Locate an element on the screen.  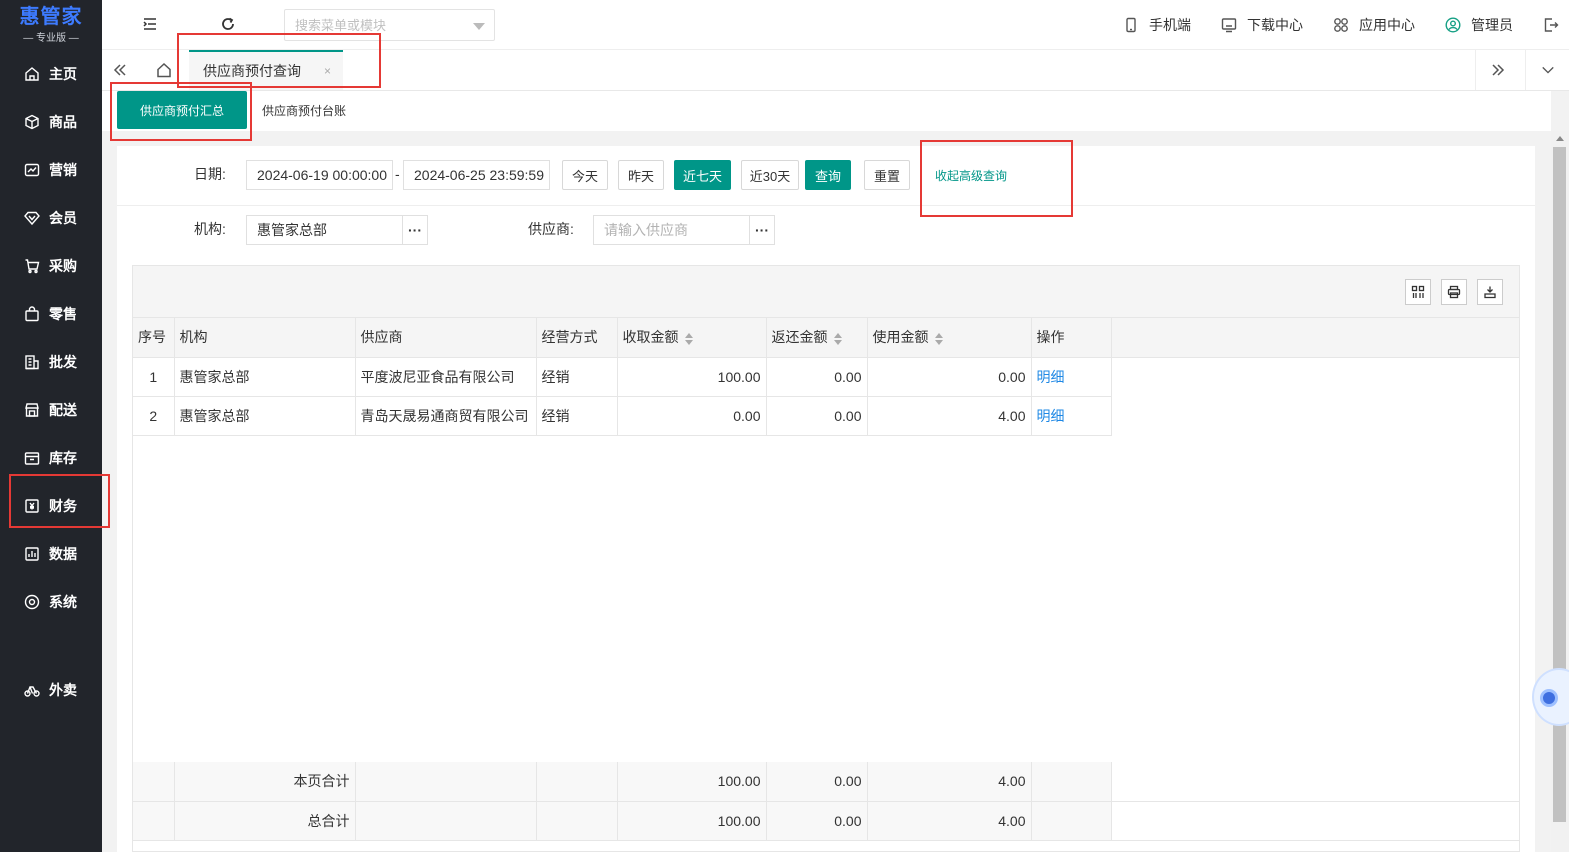
logo: 惠管家 — 专业版 — is located at coordinates (51, 25).